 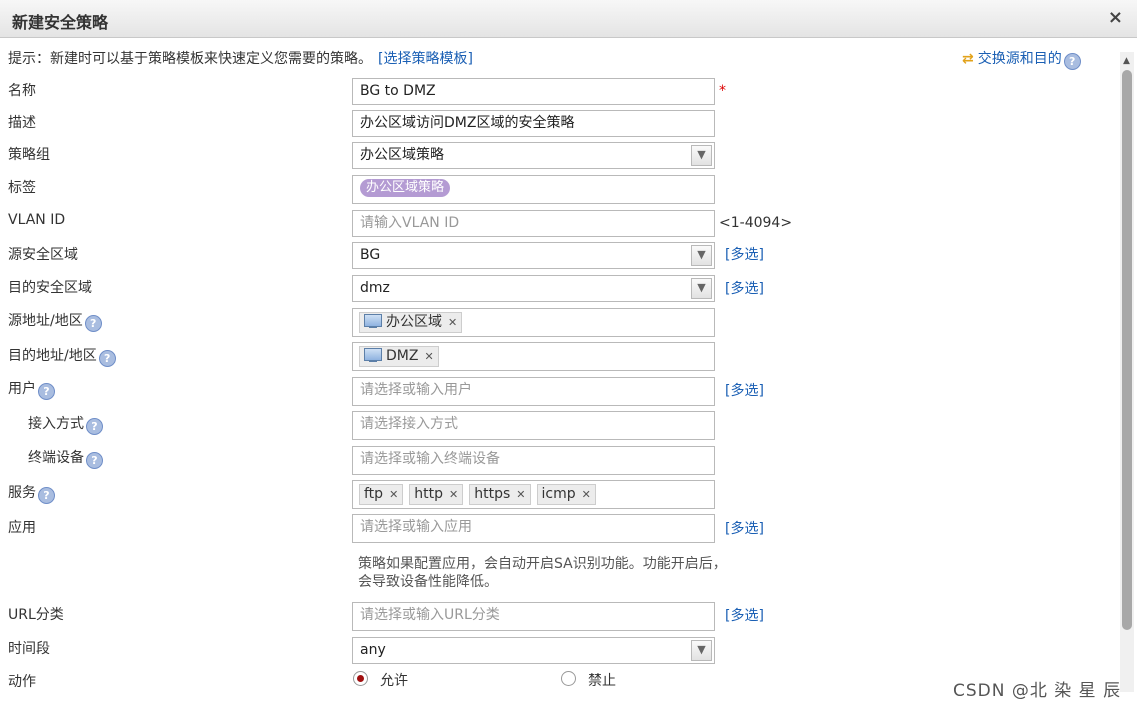 What do you see at coordinates (405, 188) in the screenshot?
I see `tag-chip: 办公区域策略` at bounding box center [405, 188].